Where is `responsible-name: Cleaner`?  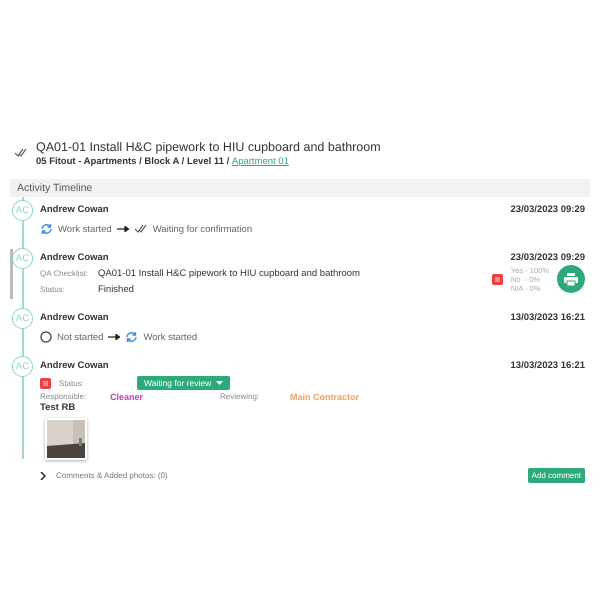 responsible-name: Cleaner is located at coordinates (127, 397).